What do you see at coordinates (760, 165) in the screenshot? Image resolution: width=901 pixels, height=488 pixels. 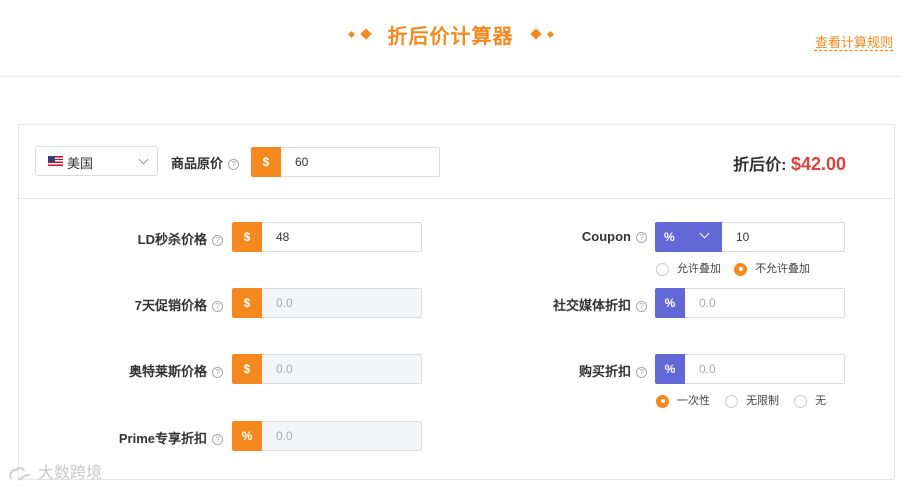 I see `result-label: 折后价:` at bounding box center [760, 165].